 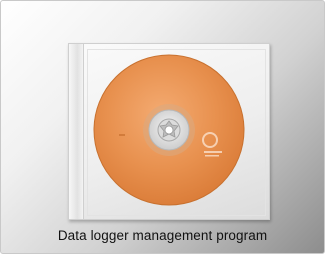 I want to click on case-hinge, so click(x=76, y=131).